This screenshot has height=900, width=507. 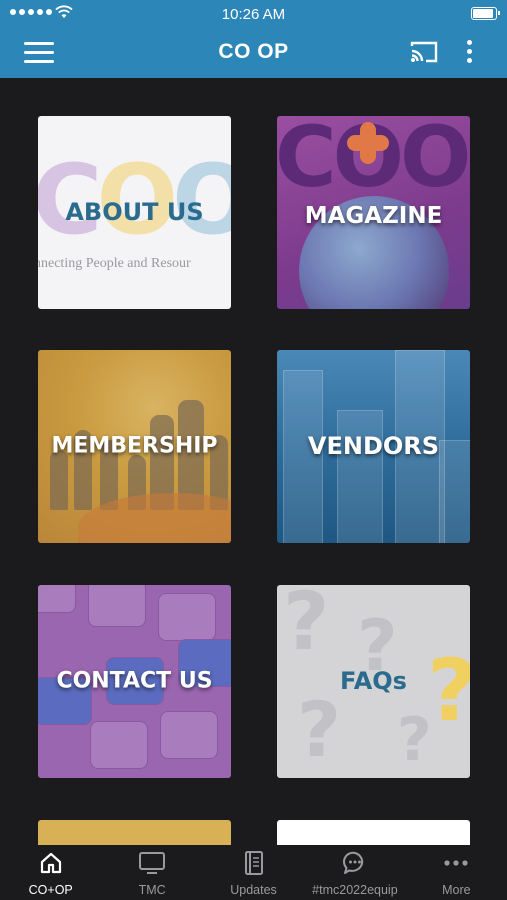 I want to click on nav-item-updates: Updates, so click(x=253, y=872).